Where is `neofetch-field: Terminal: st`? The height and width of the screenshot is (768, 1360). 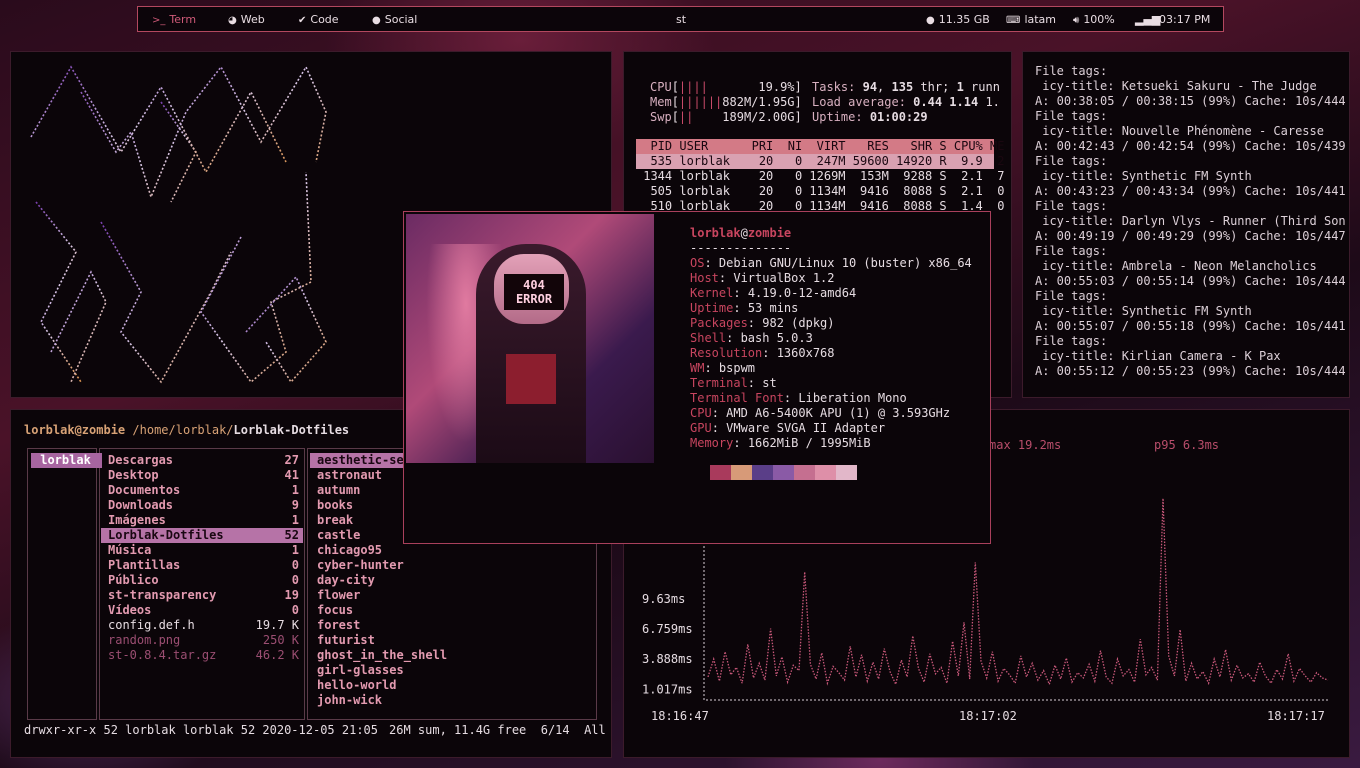
neofetch-field: Terminal: st is located at coordinates (733, 383).